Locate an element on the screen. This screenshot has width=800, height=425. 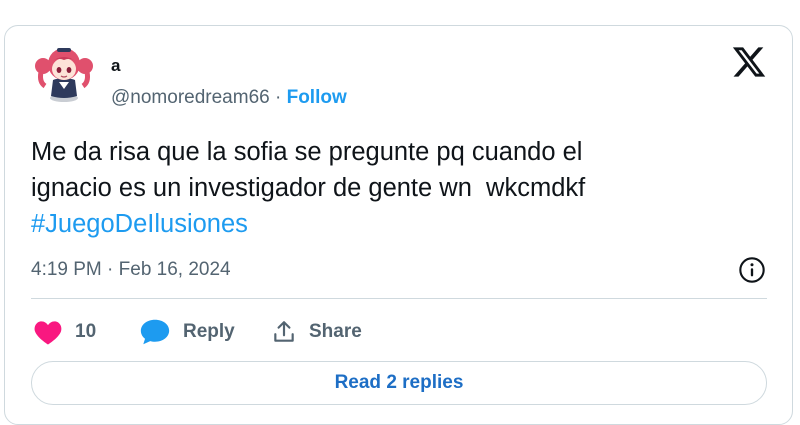
author-handle-row: @nomoredream66 · Follow is located at coordinates (229, 98).